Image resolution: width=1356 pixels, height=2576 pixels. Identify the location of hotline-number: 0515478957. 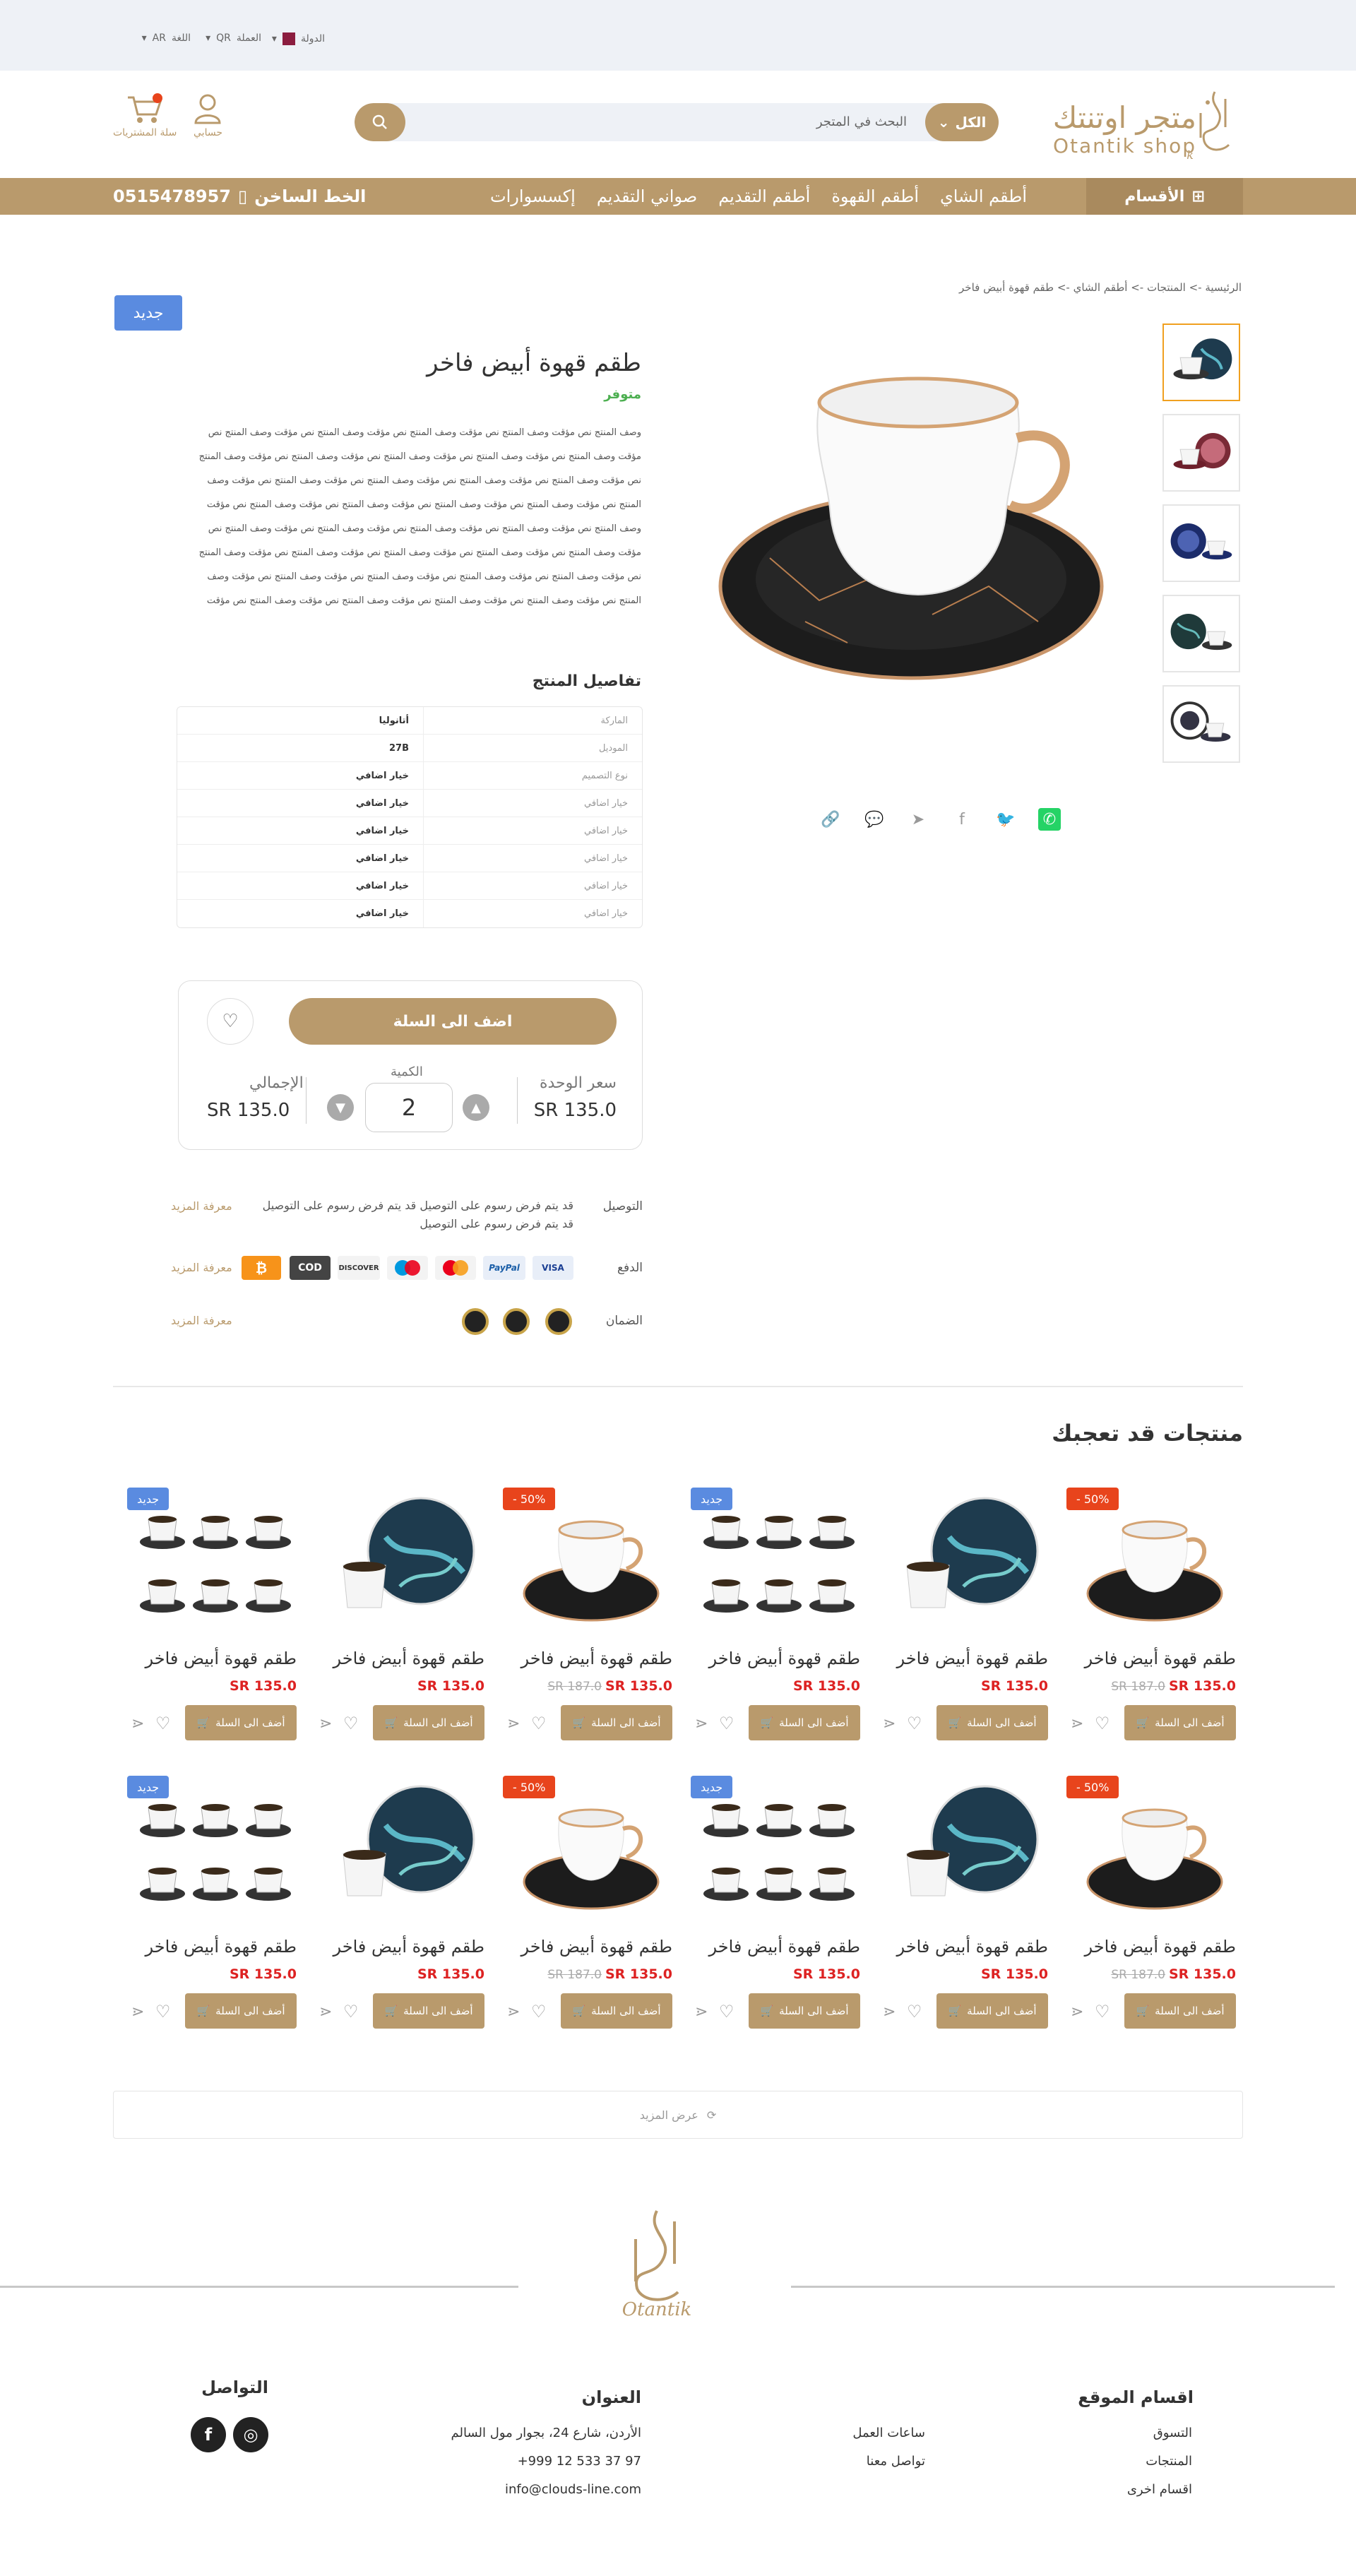
(172, 196).